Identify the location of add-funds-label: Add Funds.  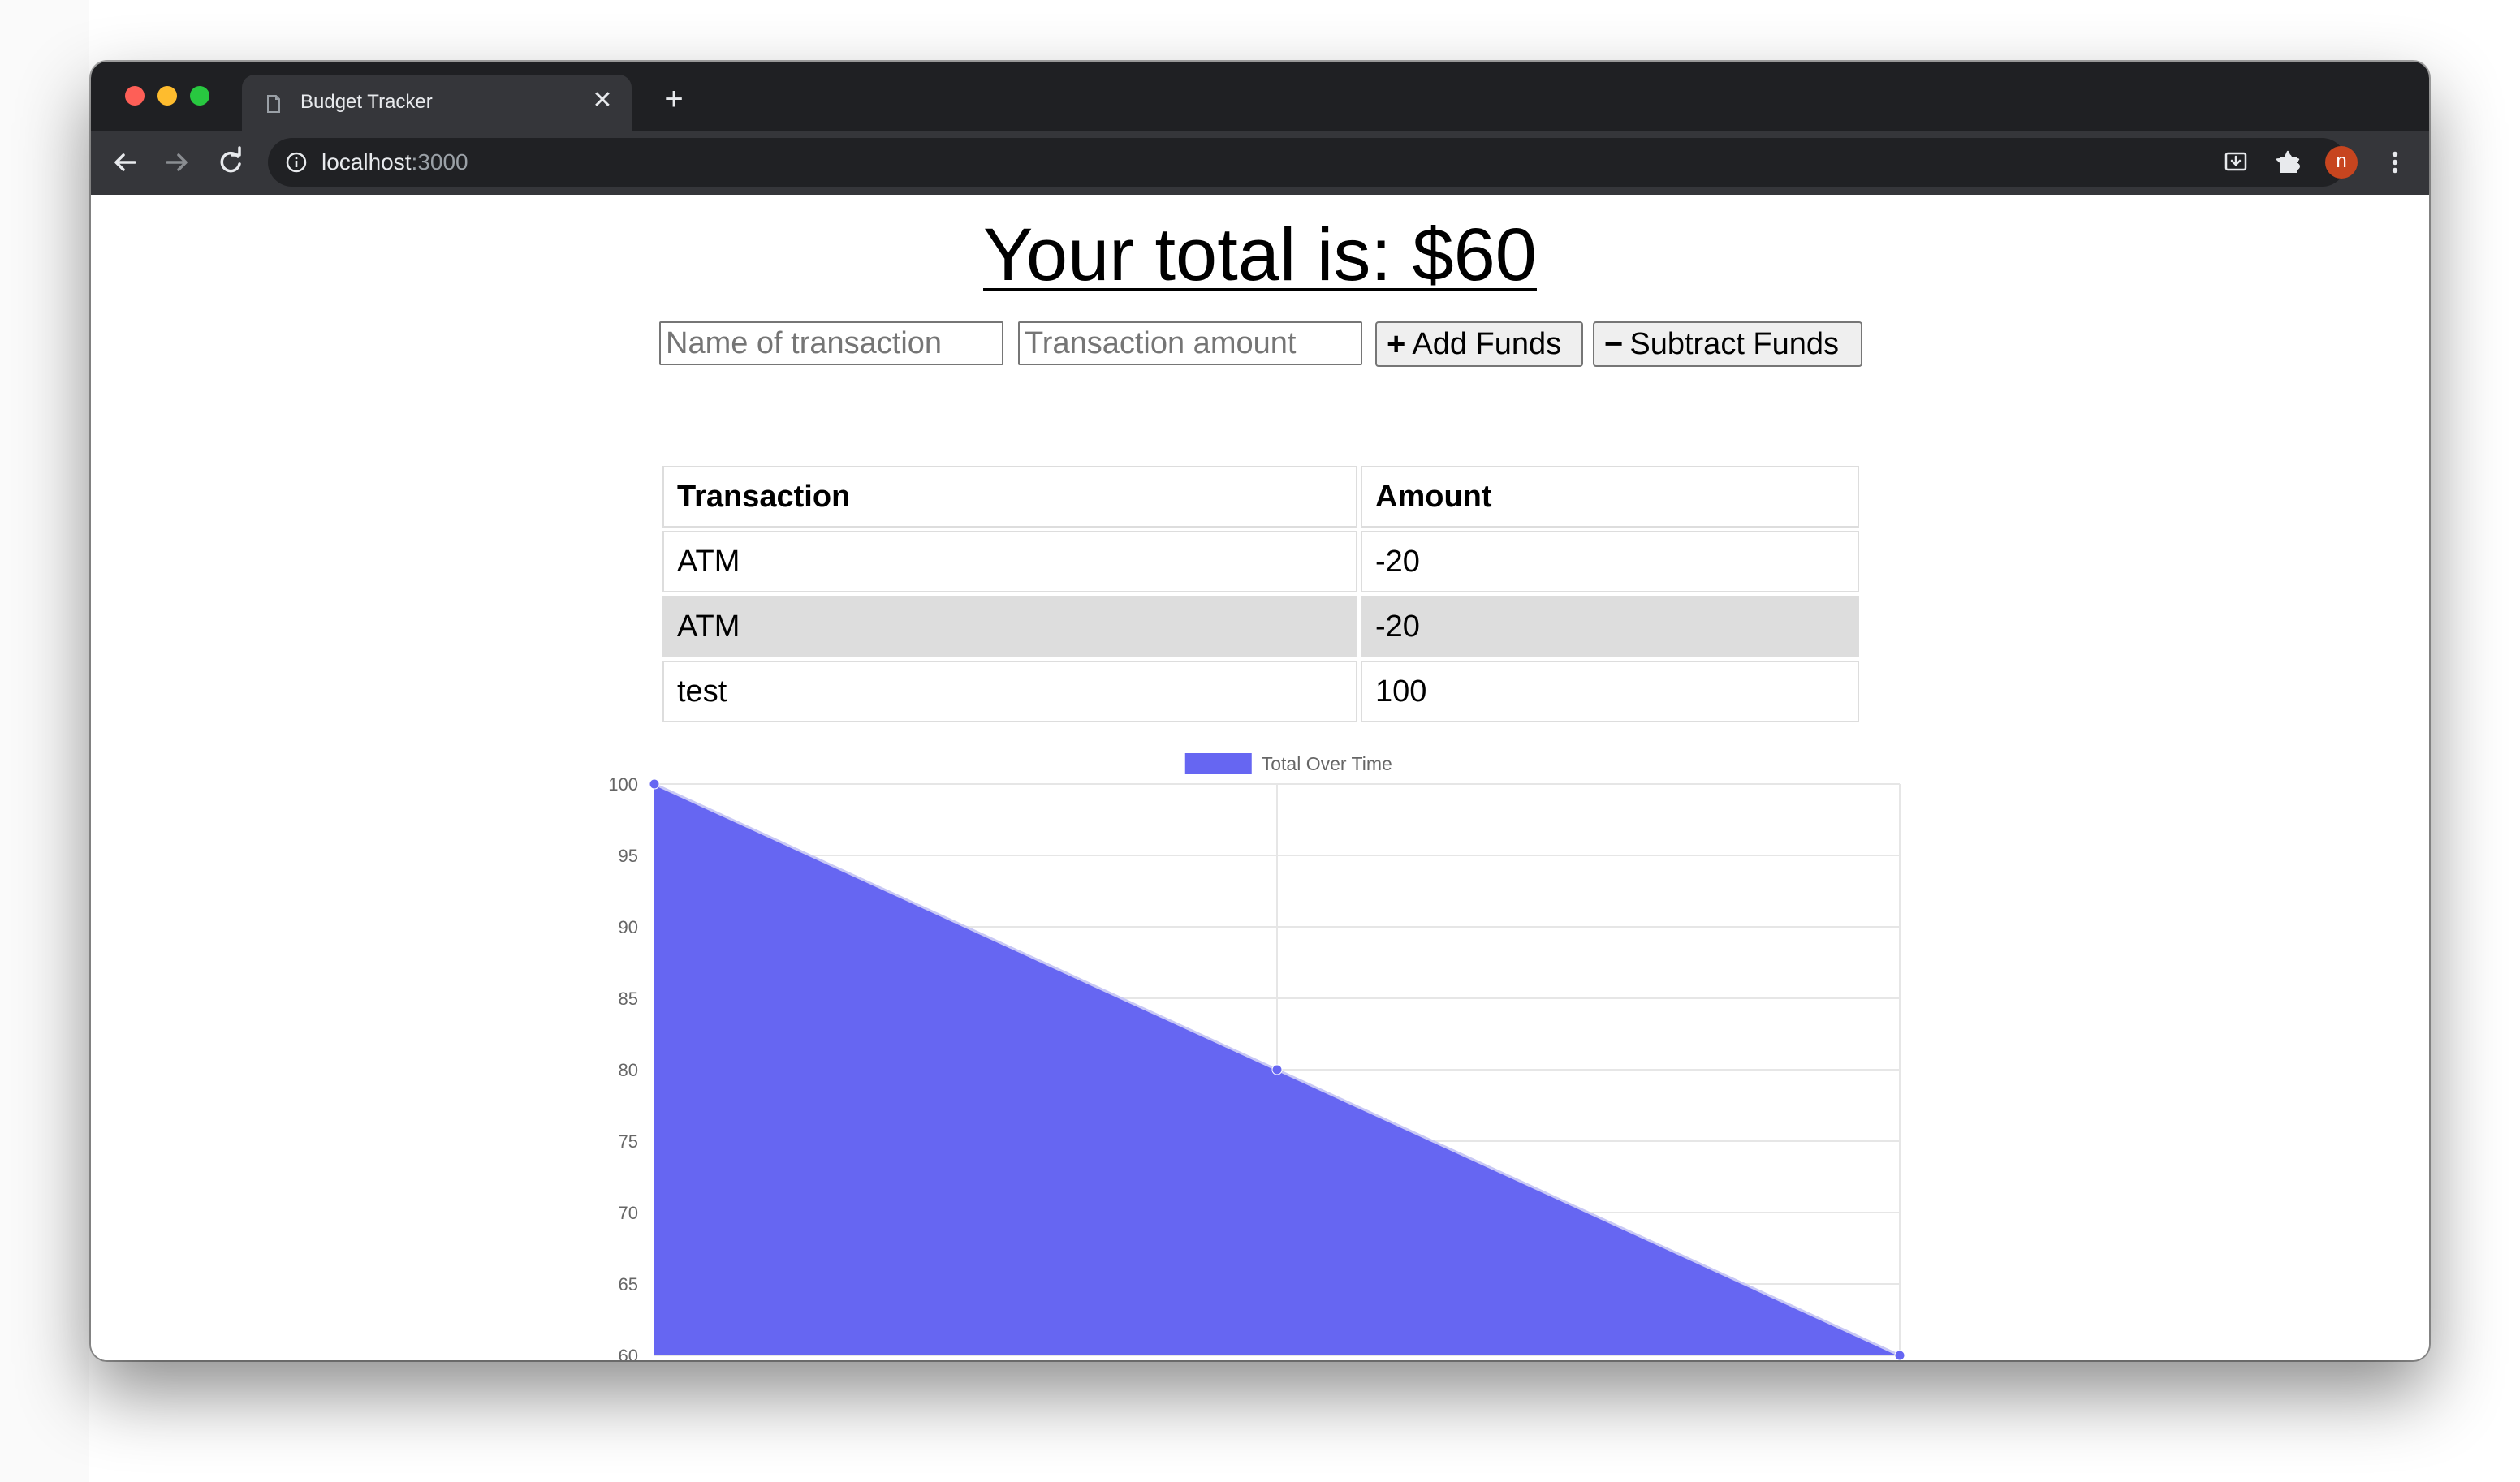
(1487, 343).